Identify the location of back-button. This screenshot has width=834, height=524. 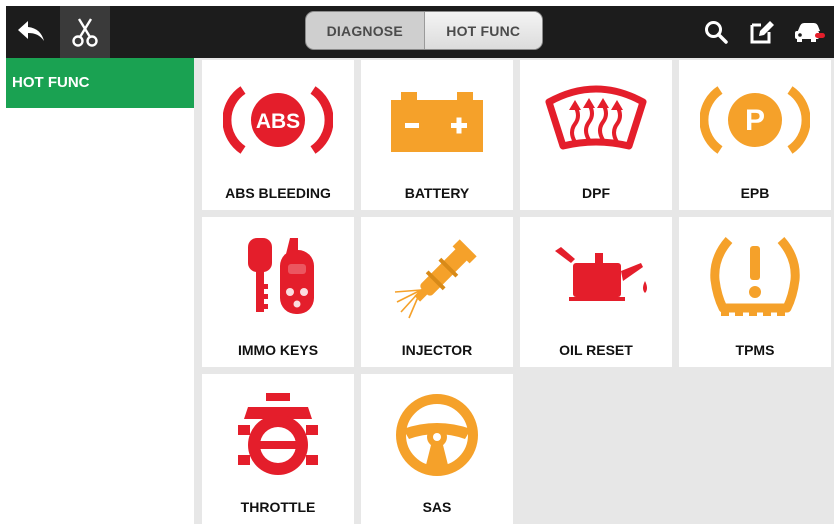
(31, 32).